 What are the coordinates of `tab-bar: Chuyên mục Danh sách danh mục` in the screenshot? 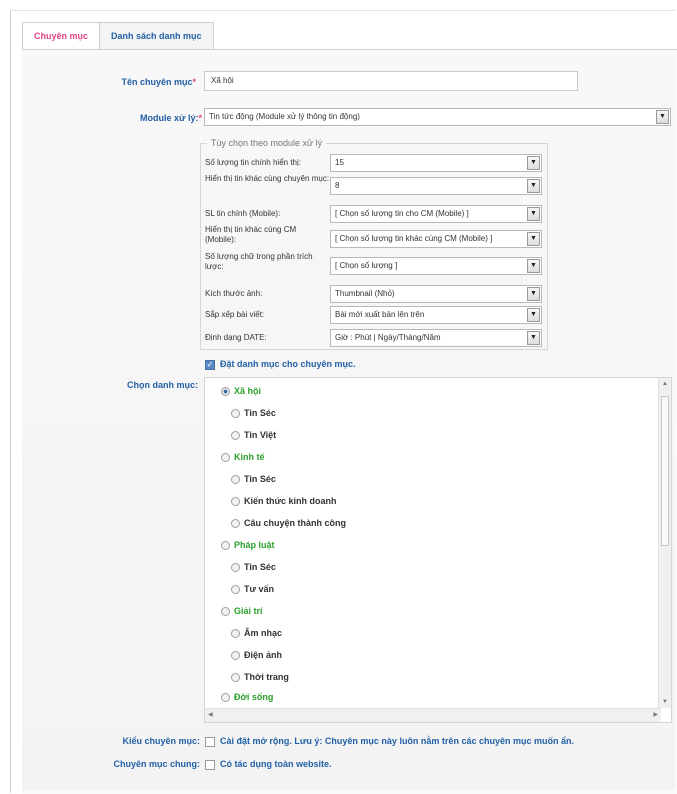 It's located at (118, 36).